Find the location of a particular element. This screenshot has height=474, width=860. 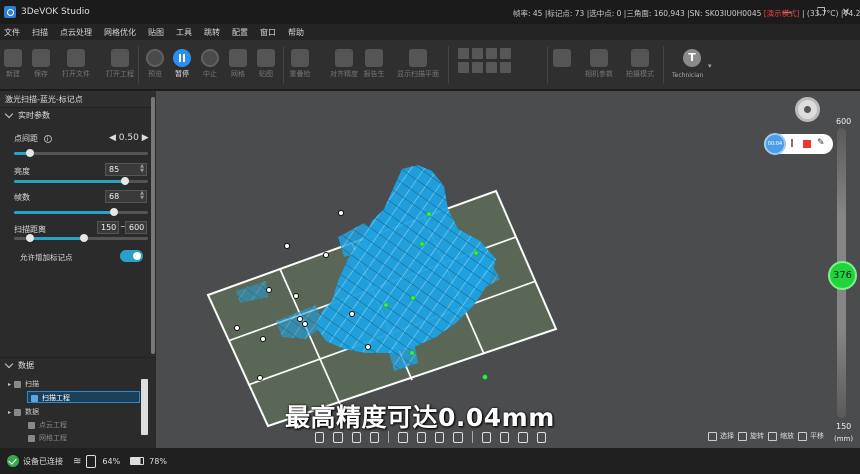

menu-window: 窗口 is located at coordinates (268, 32).